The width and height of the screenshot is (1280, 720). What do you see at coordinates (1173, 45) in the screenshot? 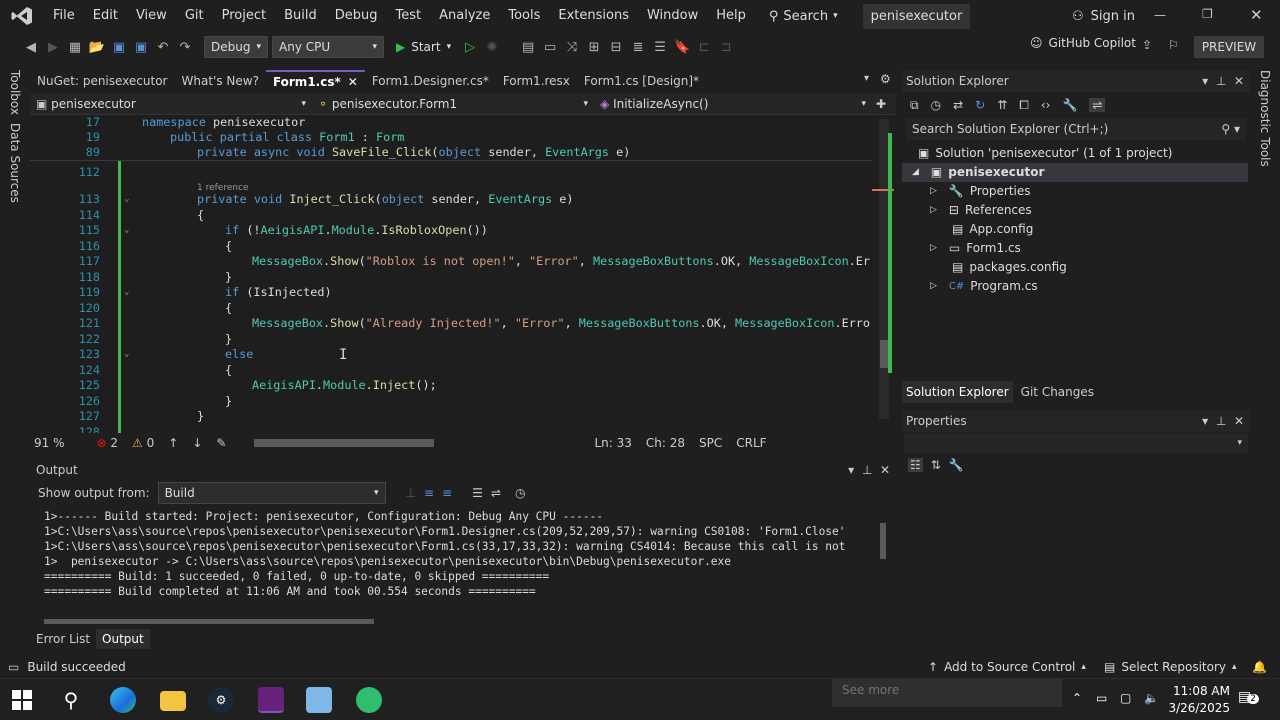
I see `feedback-icon: ⚐` at bounding box center [1173, 45].